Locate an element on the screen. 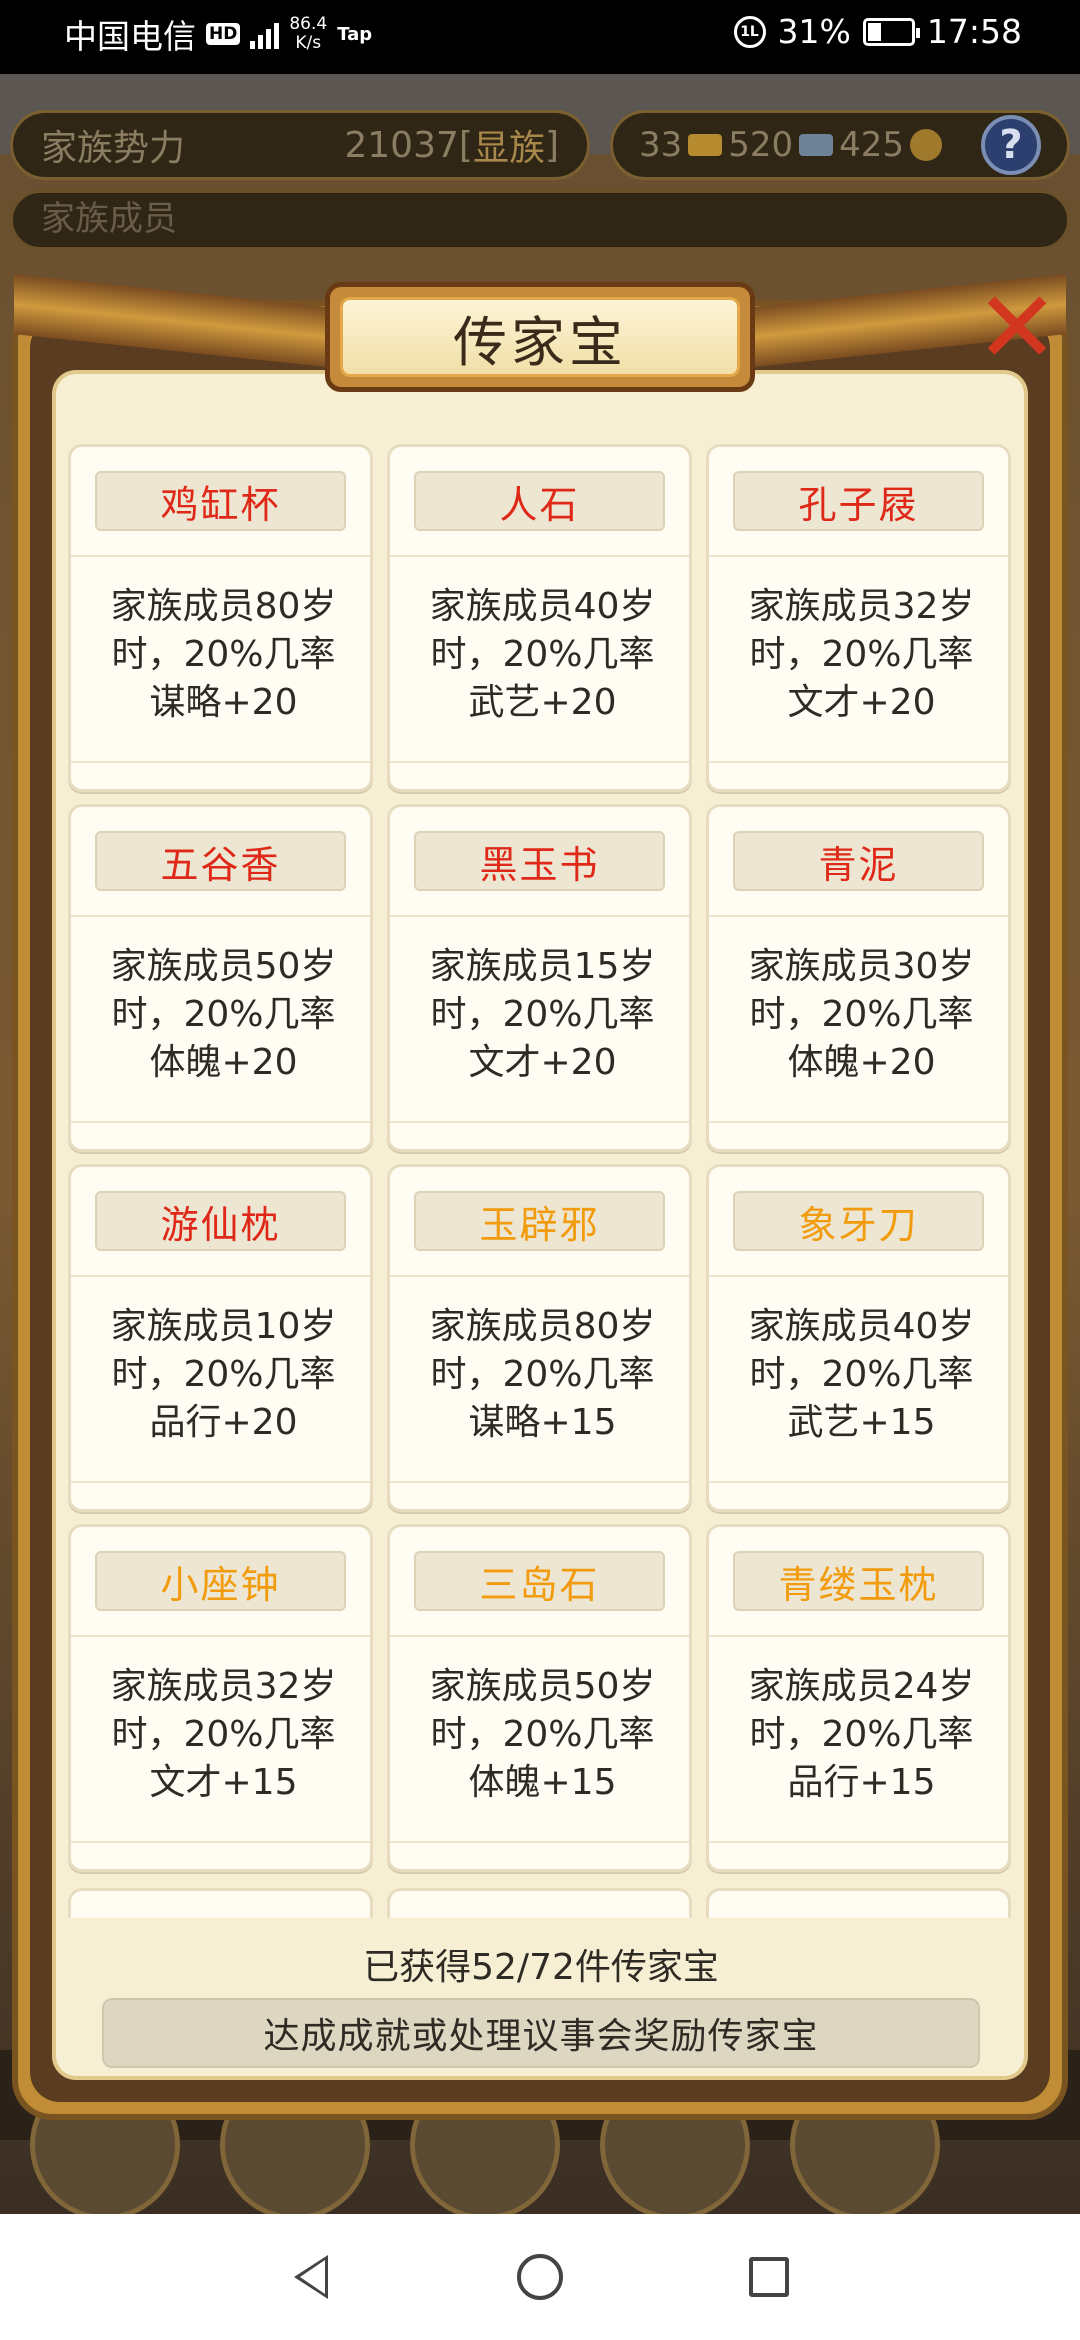 This screenshot has height=2340, width=1080. heirloom-card: 青缕玉枕家族成员24岁 时，20%几率 品行+15 is located at coordinates (858, 1698).